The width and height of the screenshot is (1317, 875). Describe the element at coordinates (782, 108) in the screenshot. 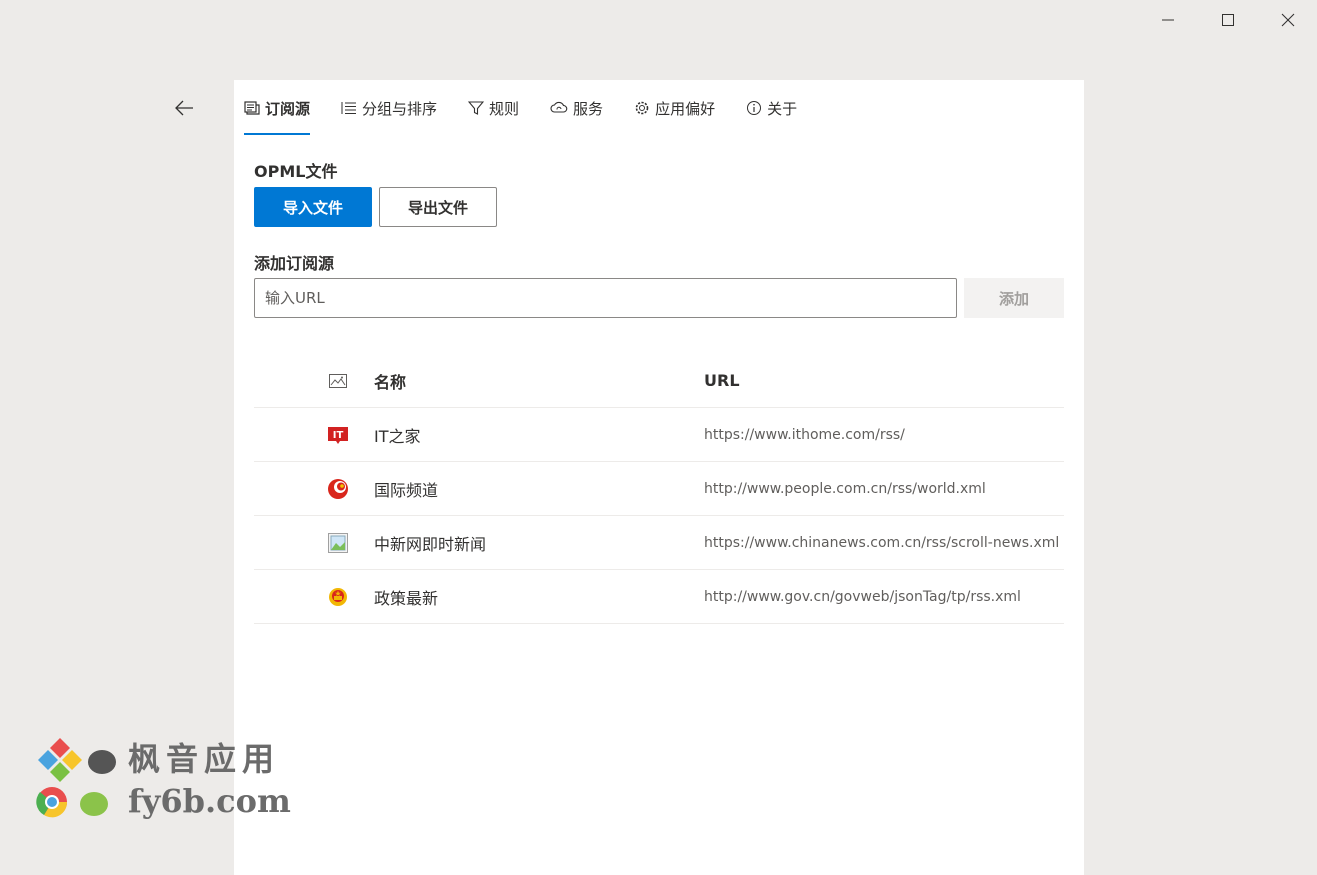

I see `tab-label: 关于` at that location.